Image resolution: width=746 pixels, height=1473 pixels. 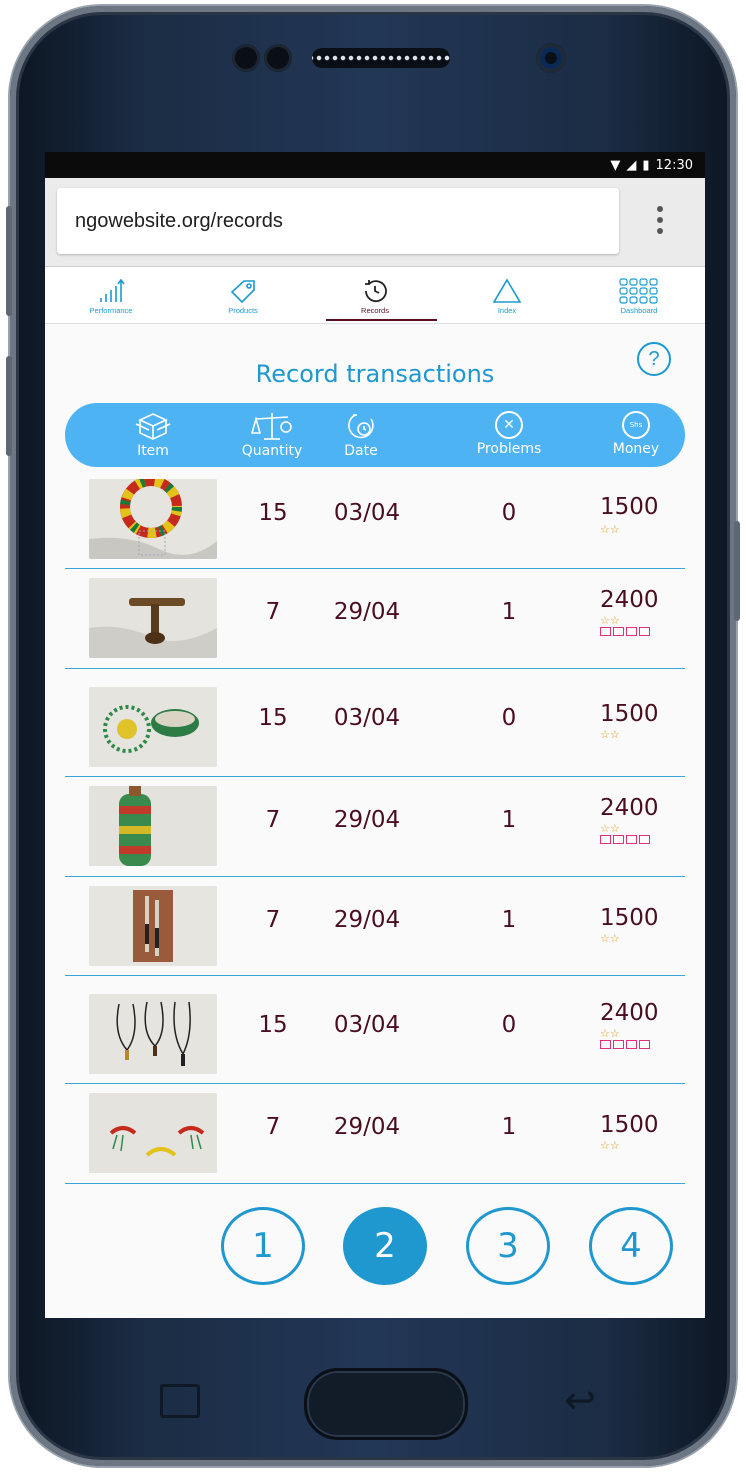 What do you see at coordinates (153, 727) in the screenshot?
I see `product-image-basket` at bounding box center [153, 727].